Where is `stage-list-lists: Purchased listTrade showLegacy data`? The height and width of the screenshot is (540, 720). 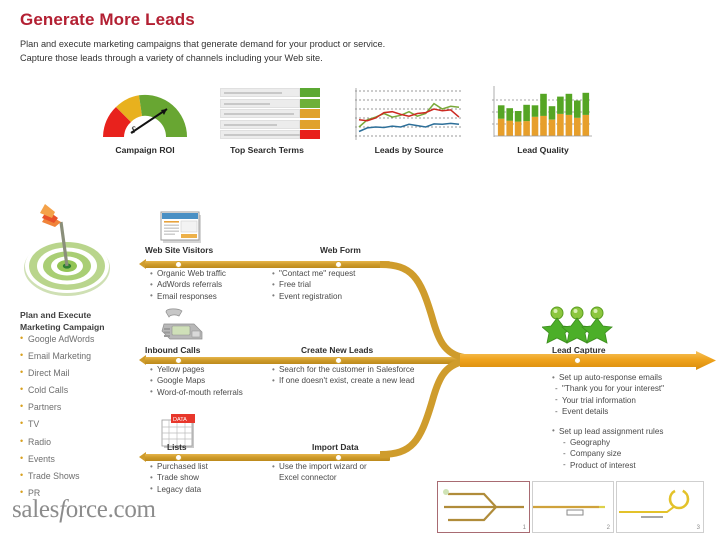 stage-list-lists: Purchased listTrade showLegacy data is located at coordinates (179, 477).